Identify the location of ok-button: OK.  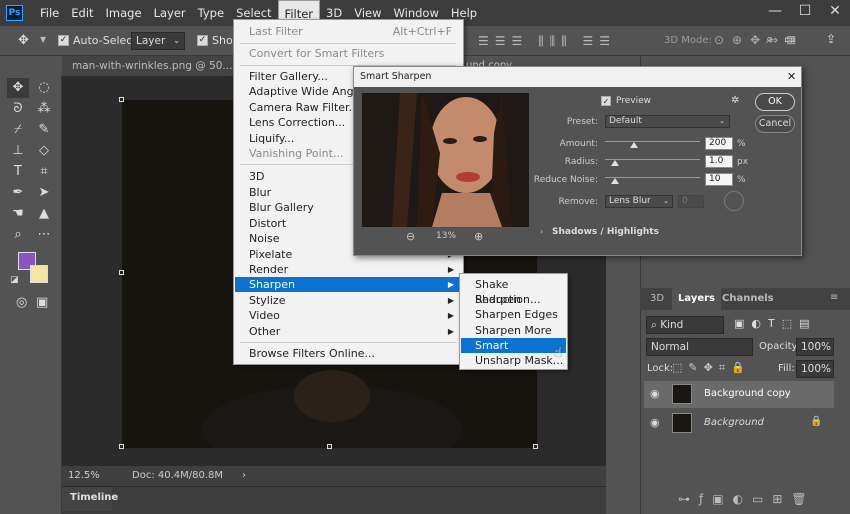
(775, 102).